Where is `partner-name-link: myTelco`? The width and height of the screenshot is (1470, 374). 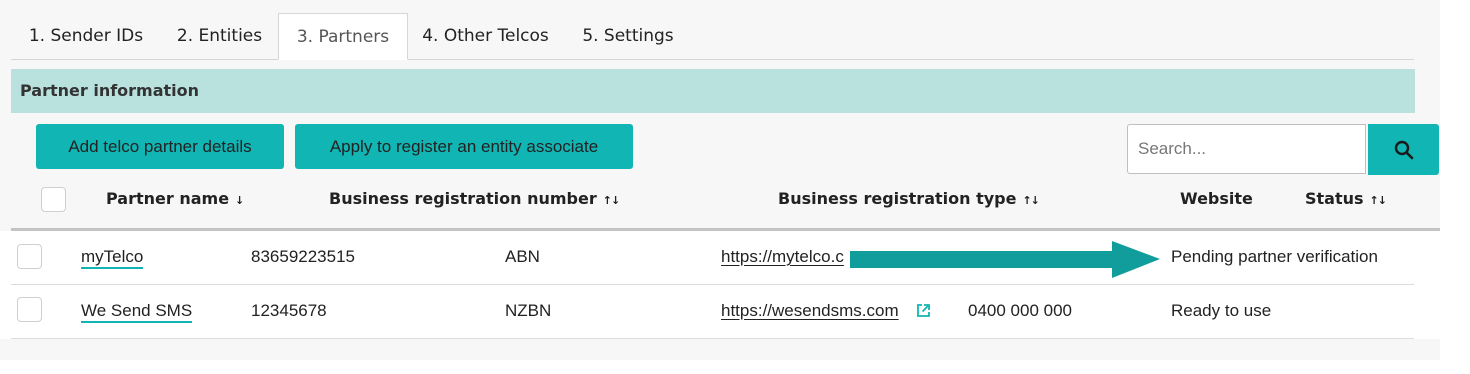 partner-name-link: myTelco is located at coordinates (112, 258).